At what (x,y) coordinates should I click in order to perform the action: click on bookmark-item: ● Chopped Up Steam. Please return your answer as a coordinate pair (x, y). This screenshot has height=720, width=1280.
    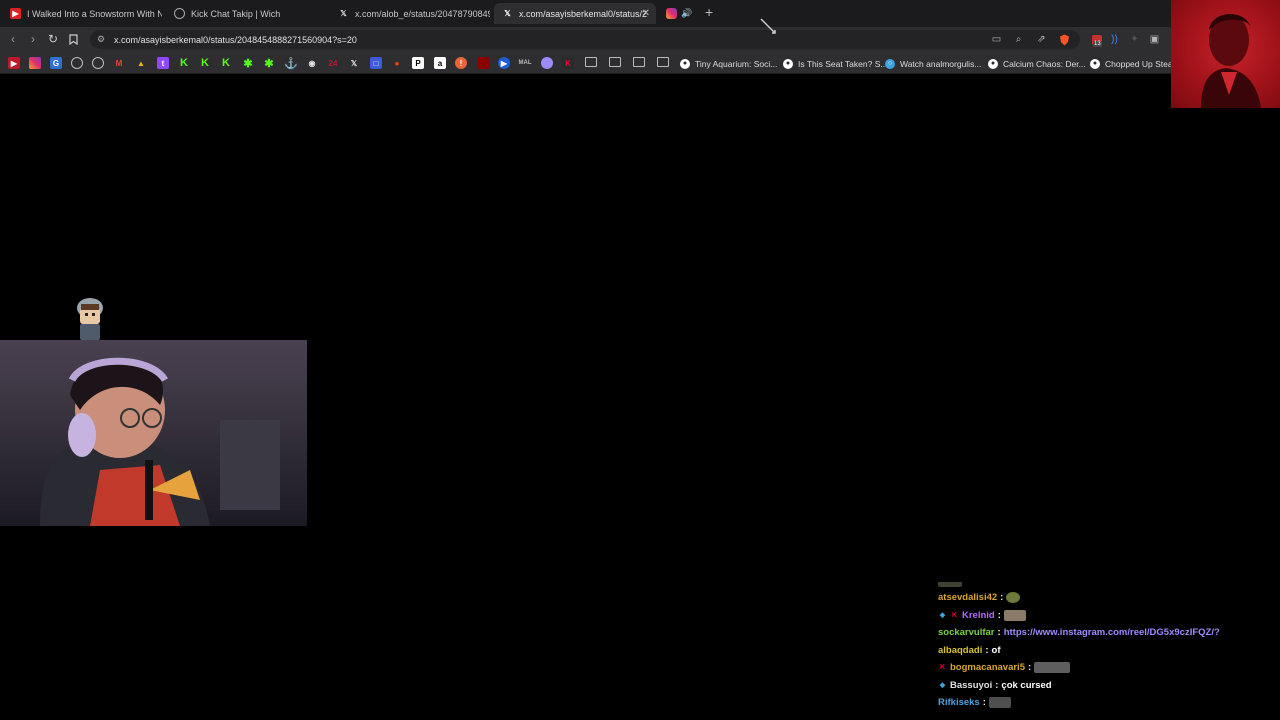
    Looking at the image, I should click on (1135, 63).